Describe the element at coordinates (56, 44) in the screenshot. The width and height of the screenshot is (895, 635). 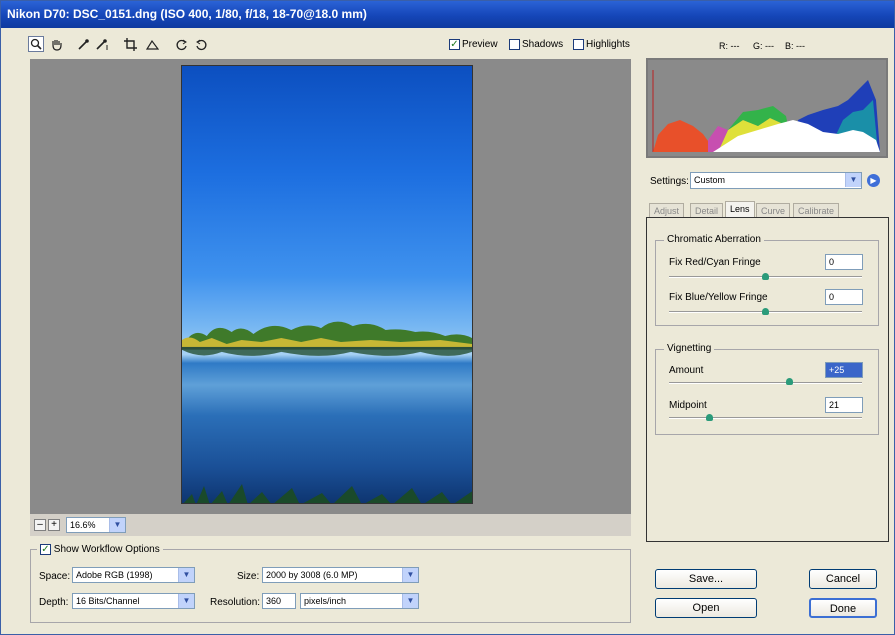
I see `hand-tool-icon` at that location.